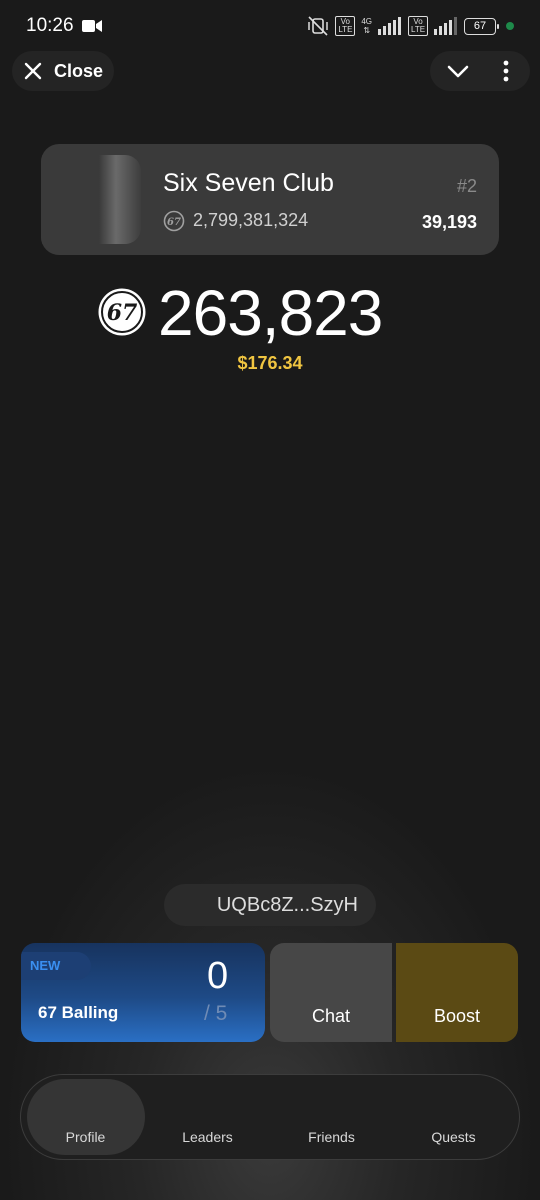  I want to click on close-label: Close, so click(79, 70).